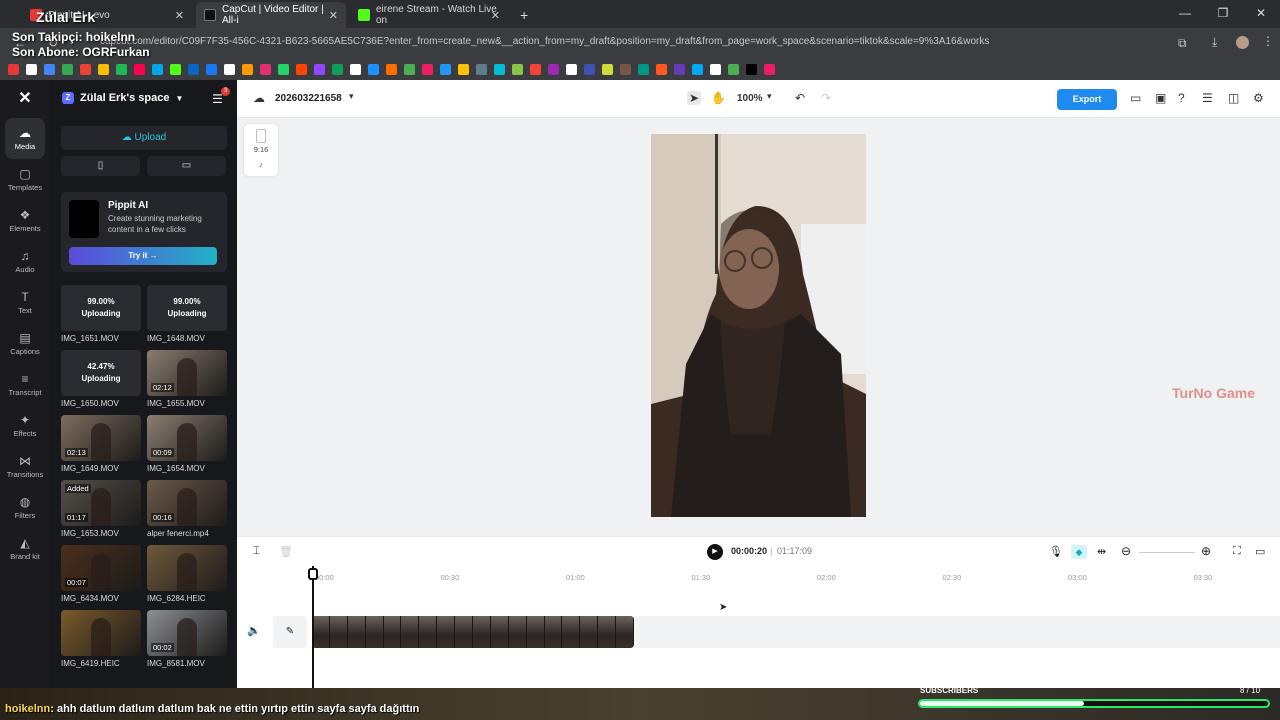  Describe the element at coordinates (122, 98) in the screenshot. I see `workspace-selector: Z Zülal Erk's space ▼` at that location.